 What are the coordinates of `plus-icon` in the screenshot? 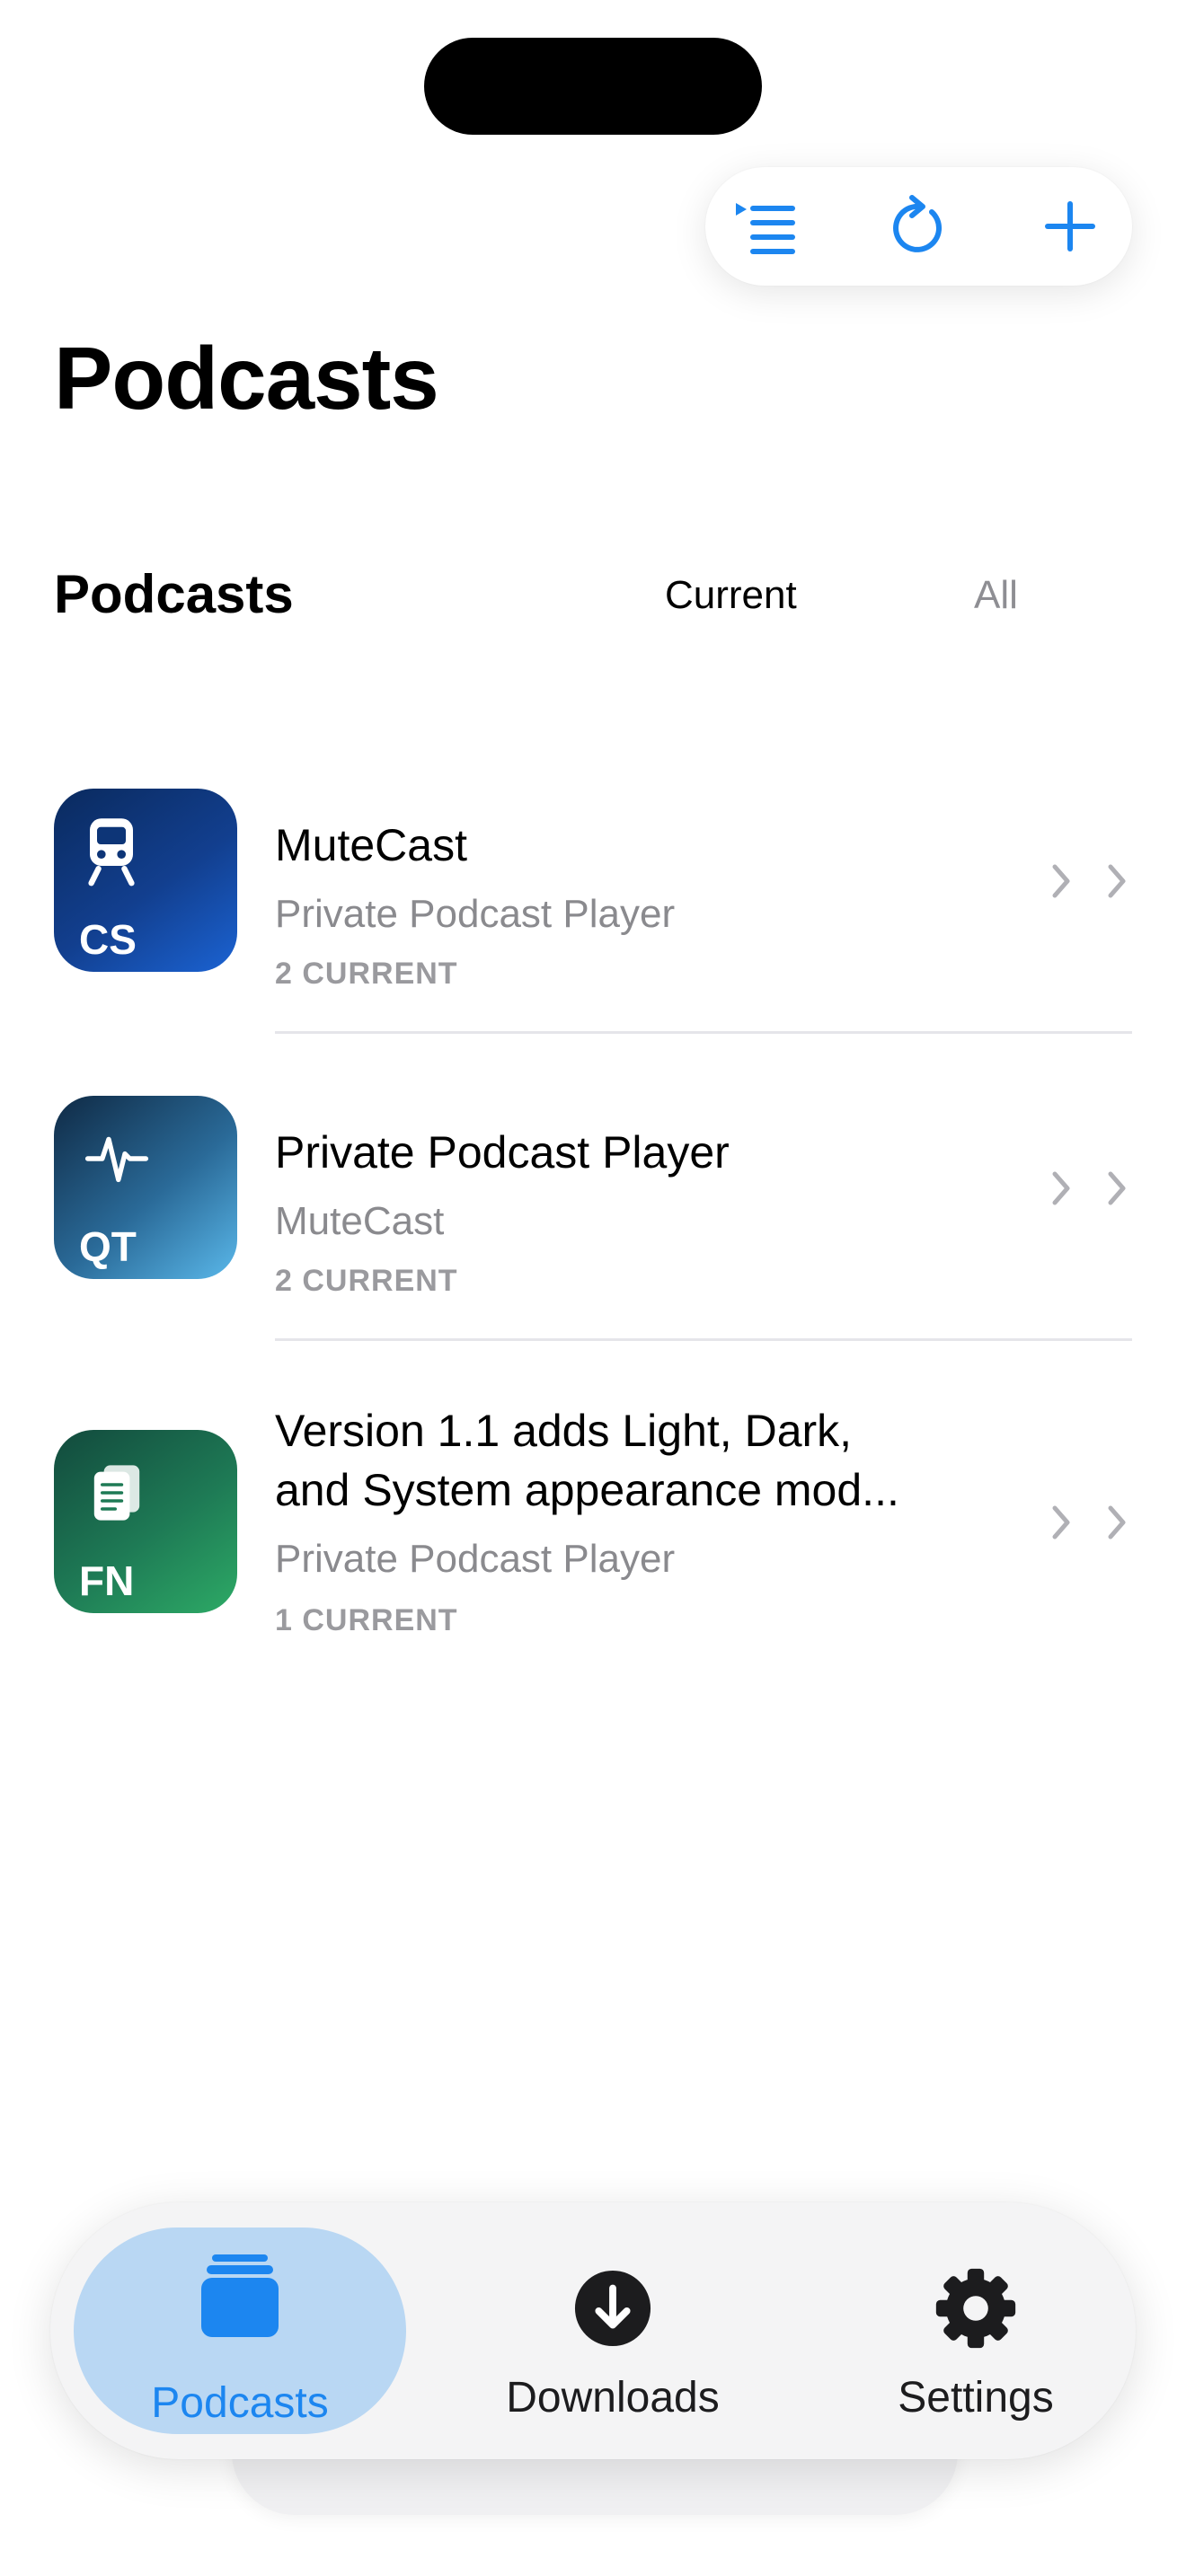 It's located at (1070, 226).